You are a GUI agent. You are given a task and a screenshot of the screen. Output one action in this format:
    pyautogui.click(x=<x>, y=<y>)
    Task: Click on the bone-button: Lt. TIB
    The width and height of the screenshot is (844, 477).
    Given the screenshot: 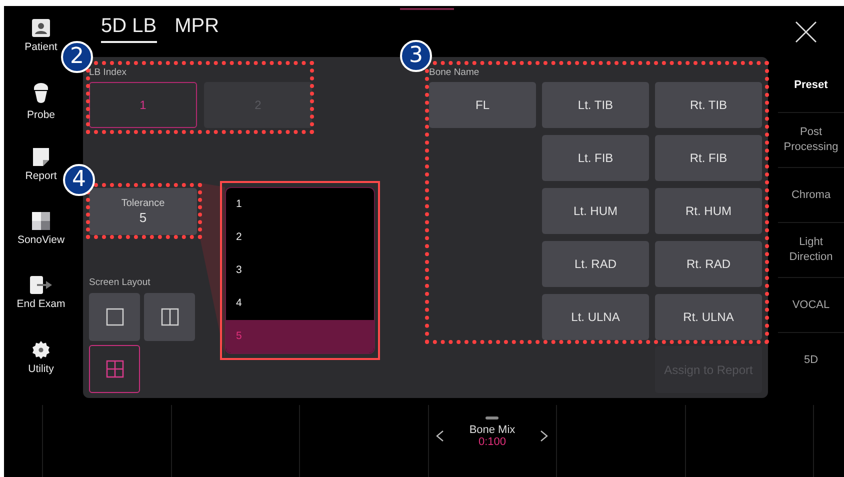 What is the action you would take?
    pyautogui.click(x=595, y=105)
    